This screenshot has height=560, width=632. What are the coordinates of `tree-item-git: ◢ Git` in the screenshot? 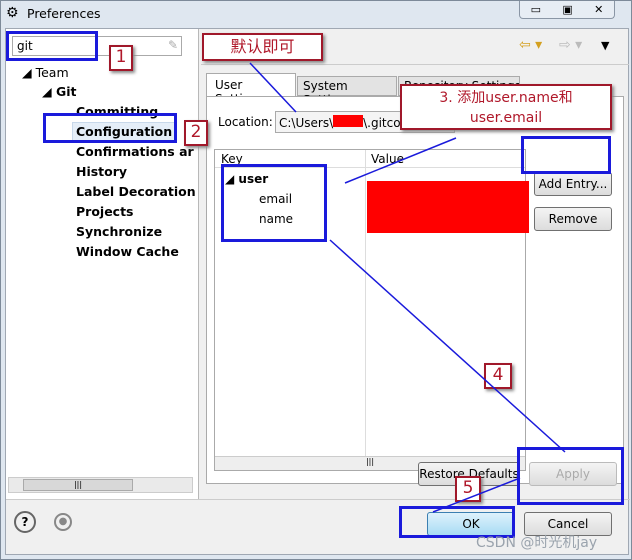 It's located at (59, 91).